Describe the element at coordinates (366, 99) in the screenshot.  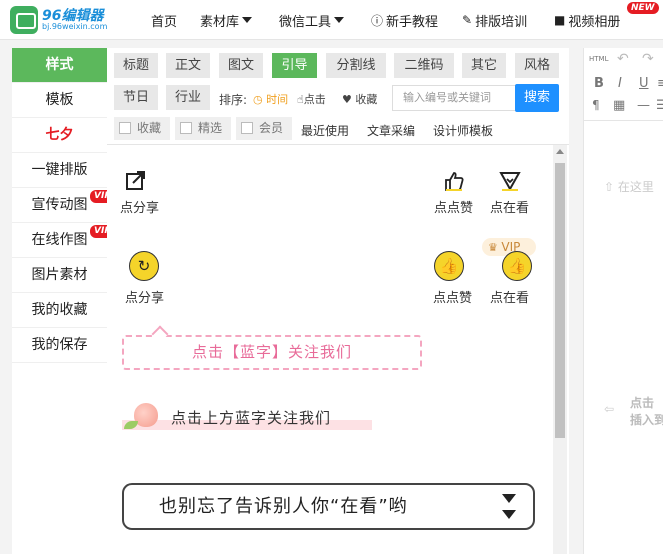
I see `sort-favorites-label: 收藏` at that location.